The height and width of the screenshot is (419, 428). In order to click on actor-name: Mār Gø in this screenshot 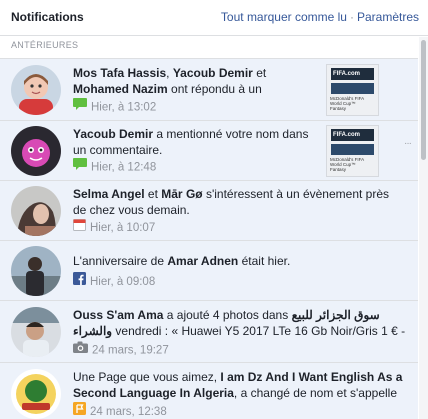, I will do `click(181, 194)`.